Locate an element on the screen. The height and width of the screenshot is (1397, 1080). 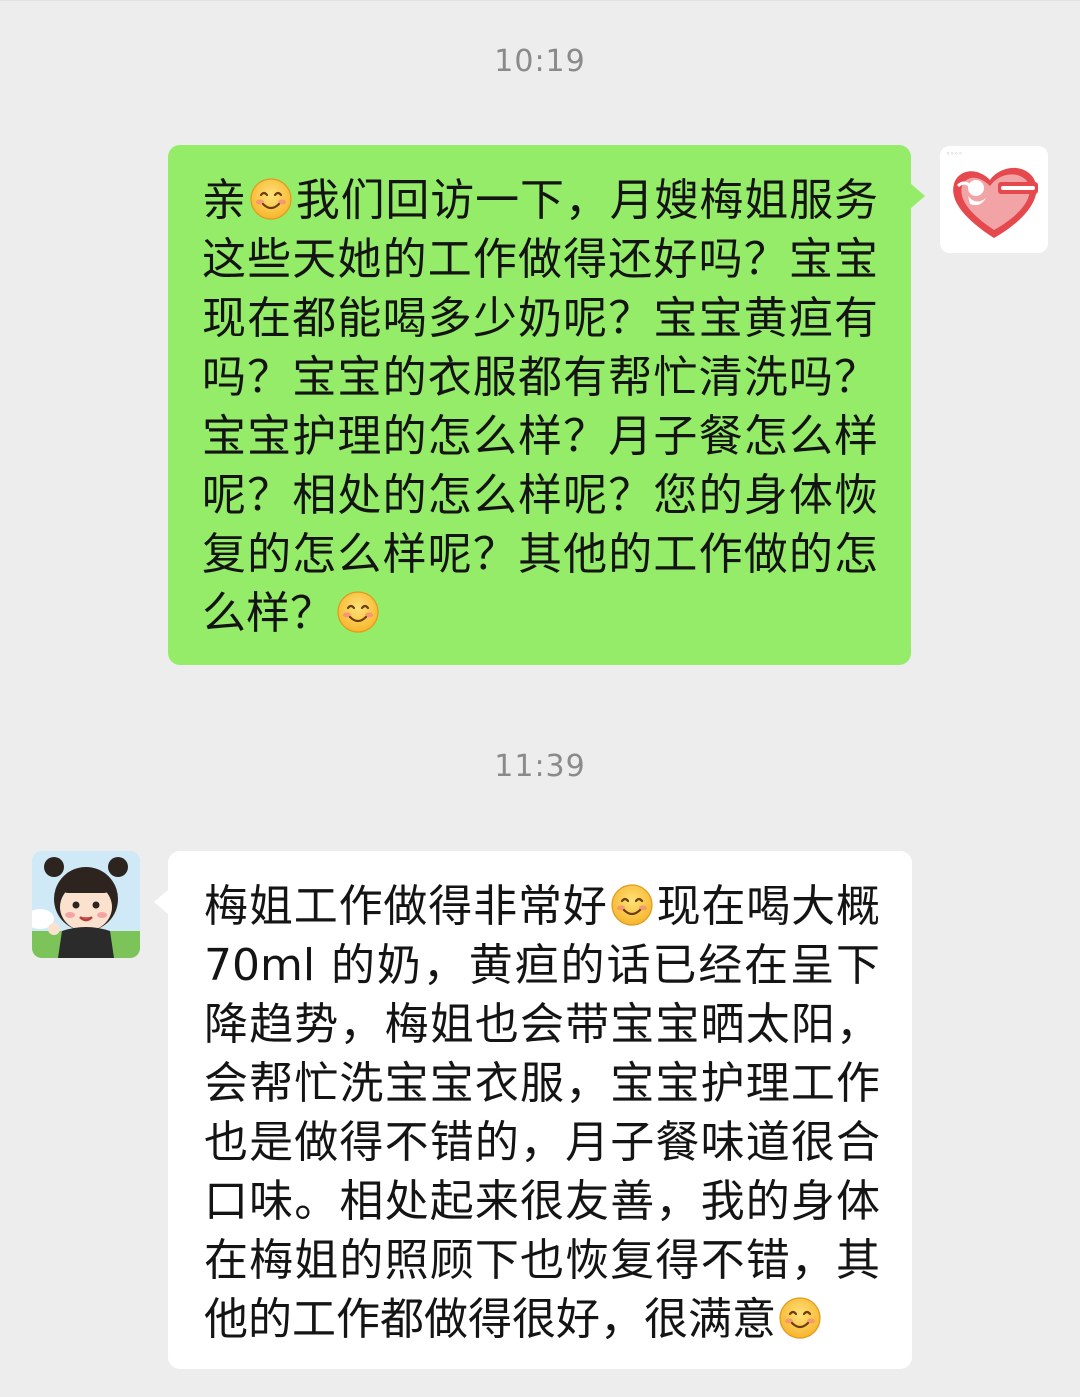
message-line: 口味。相处起来很友善，我的身体 is located at coordinates (542, 1201).